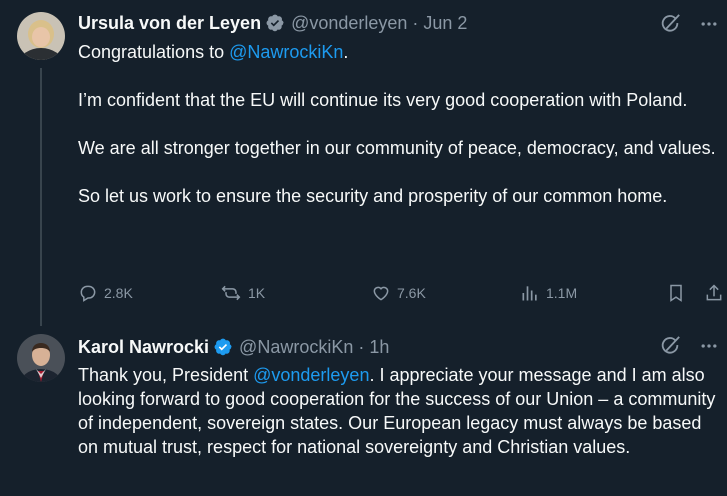 The width and height of the screenshot is (727, 496). I want to click on mention-link: @vonderleyen, so click(311, 375).